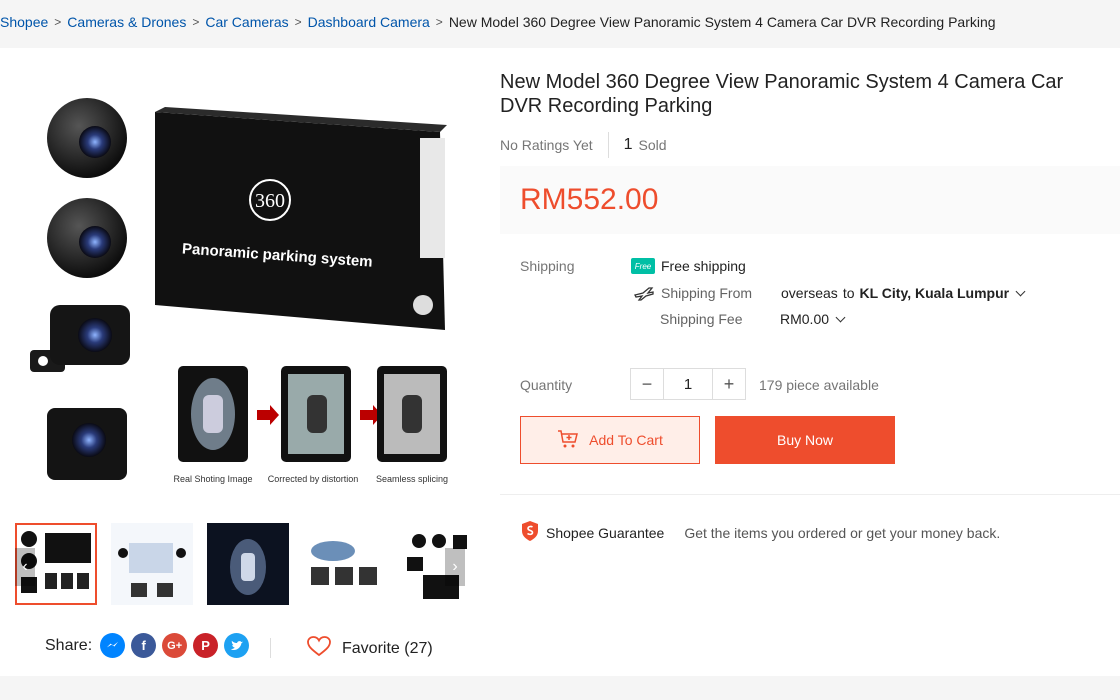 This screenshot has height=700, width=1120. I want to click on panel-real, so click(213, 414).